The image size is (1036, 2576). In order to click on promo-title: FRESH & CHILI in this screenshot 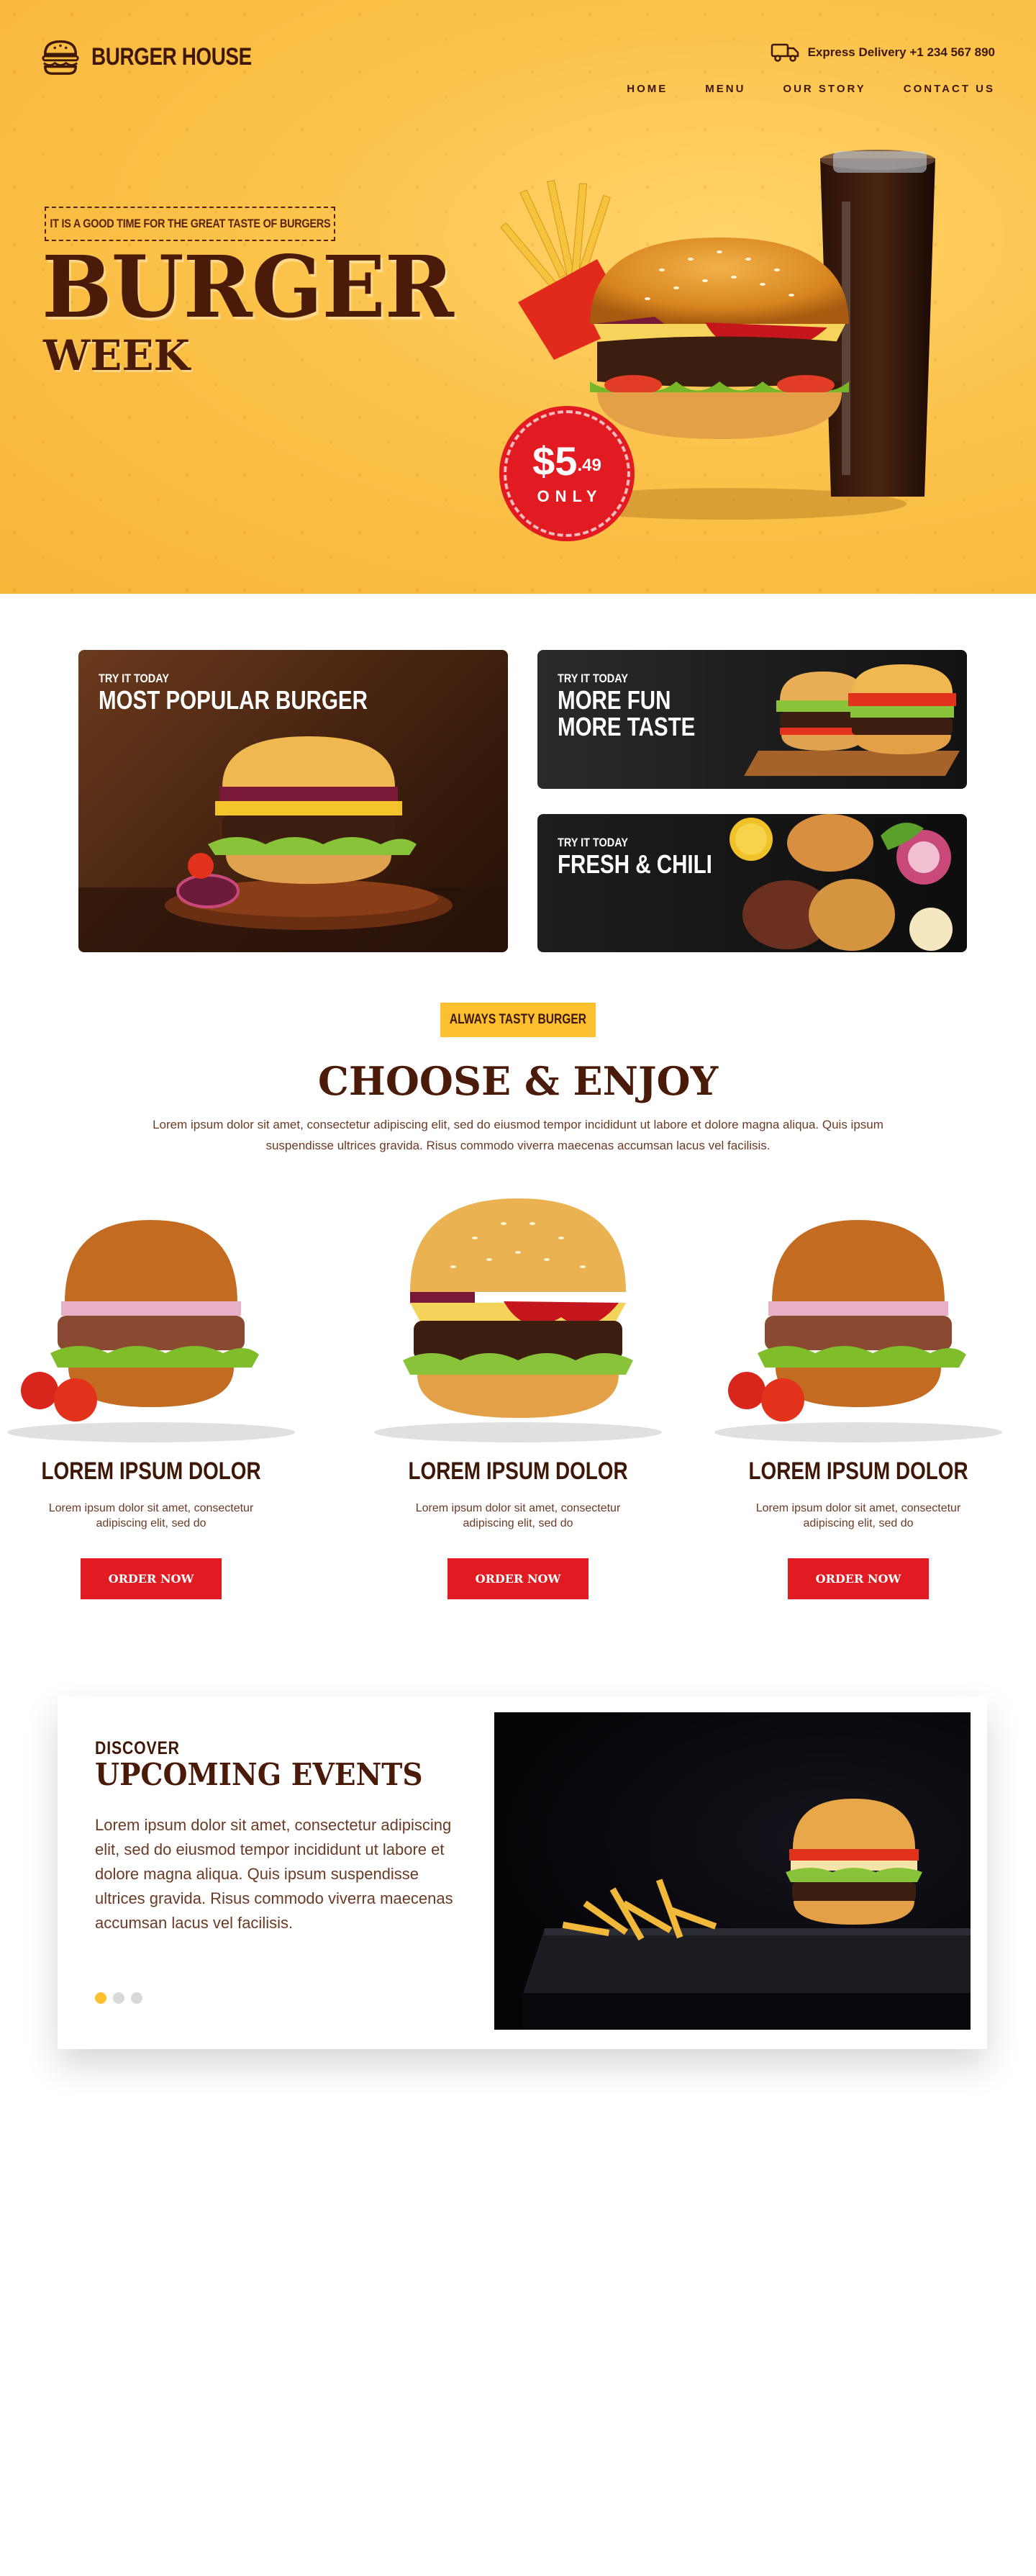, I will do `click(635, 864)`.